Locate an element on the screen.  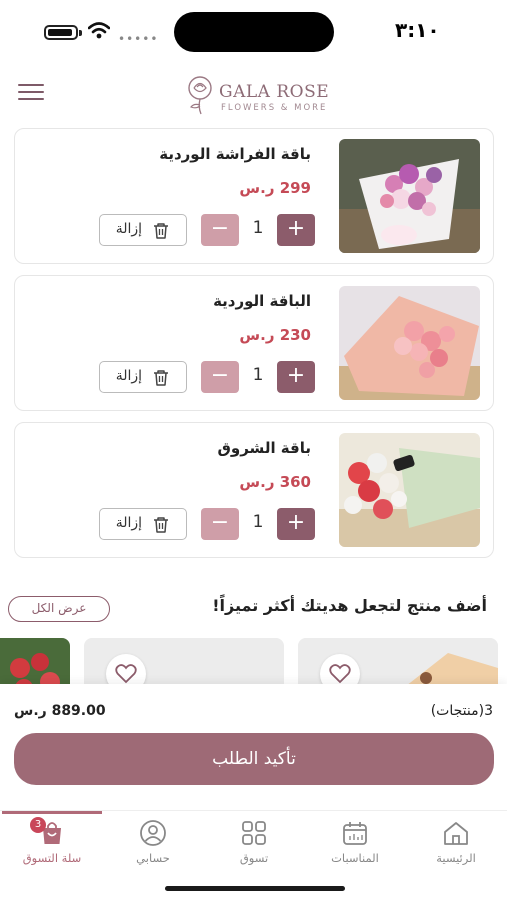
user-icon is located at coordinates (153, 833).